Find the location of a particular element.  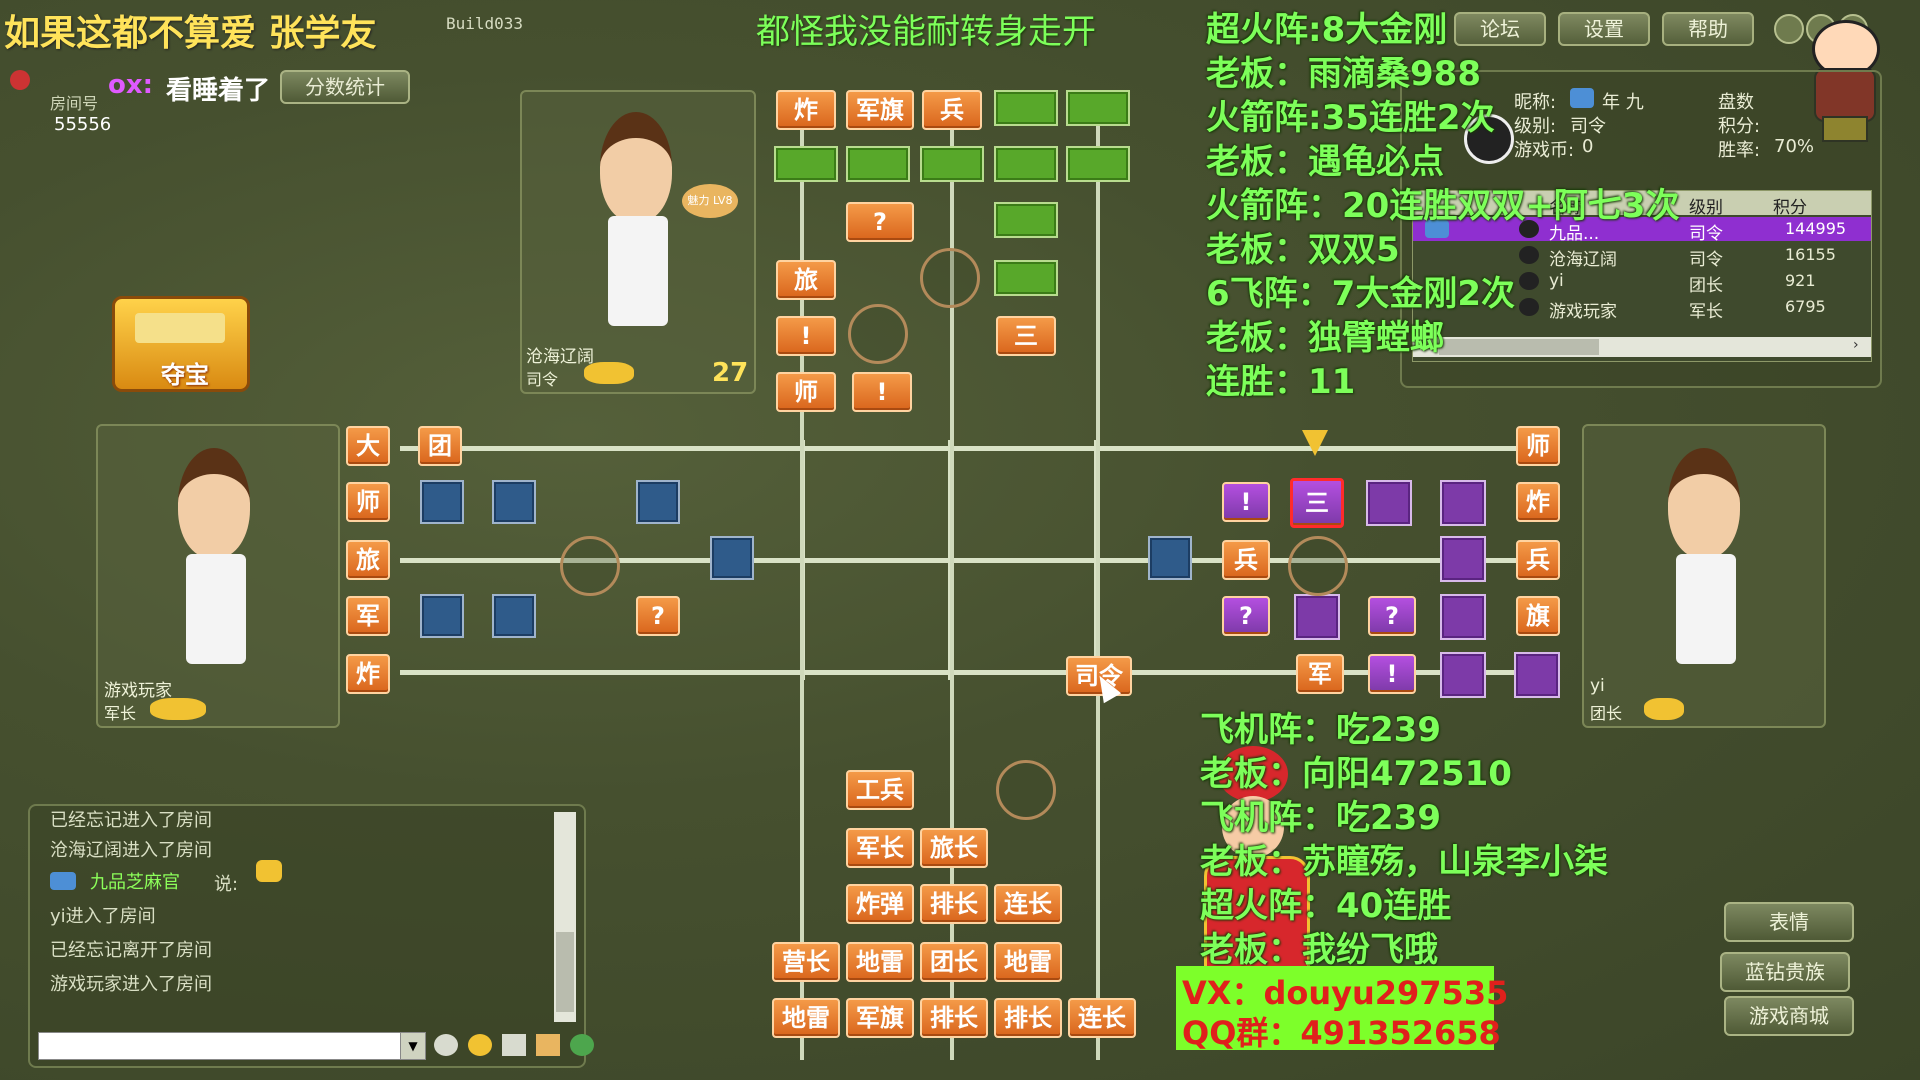

wrench-icon is located at coordinates (548, 1045).